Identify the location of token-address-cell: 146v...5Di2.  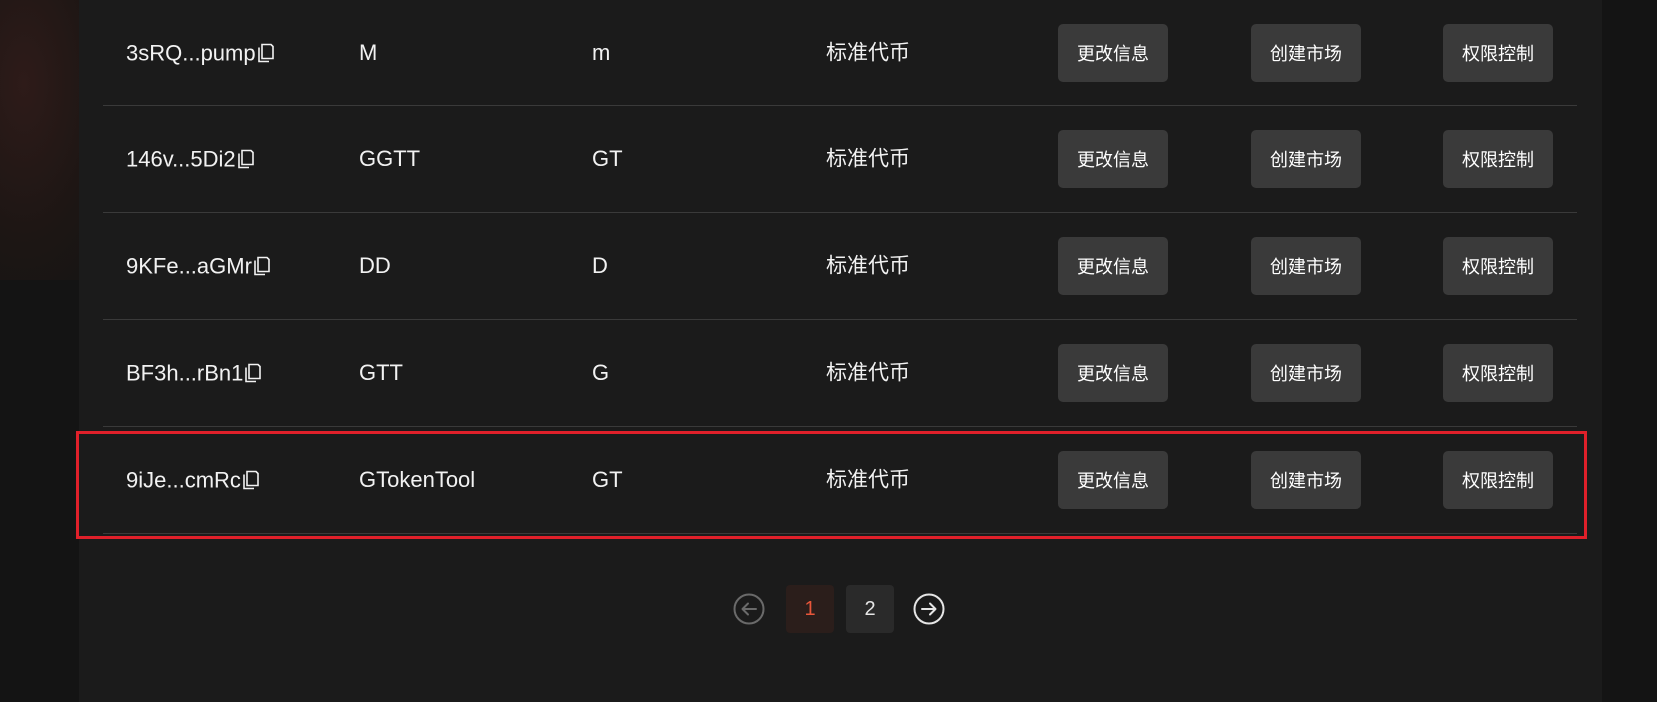
(190, 159).